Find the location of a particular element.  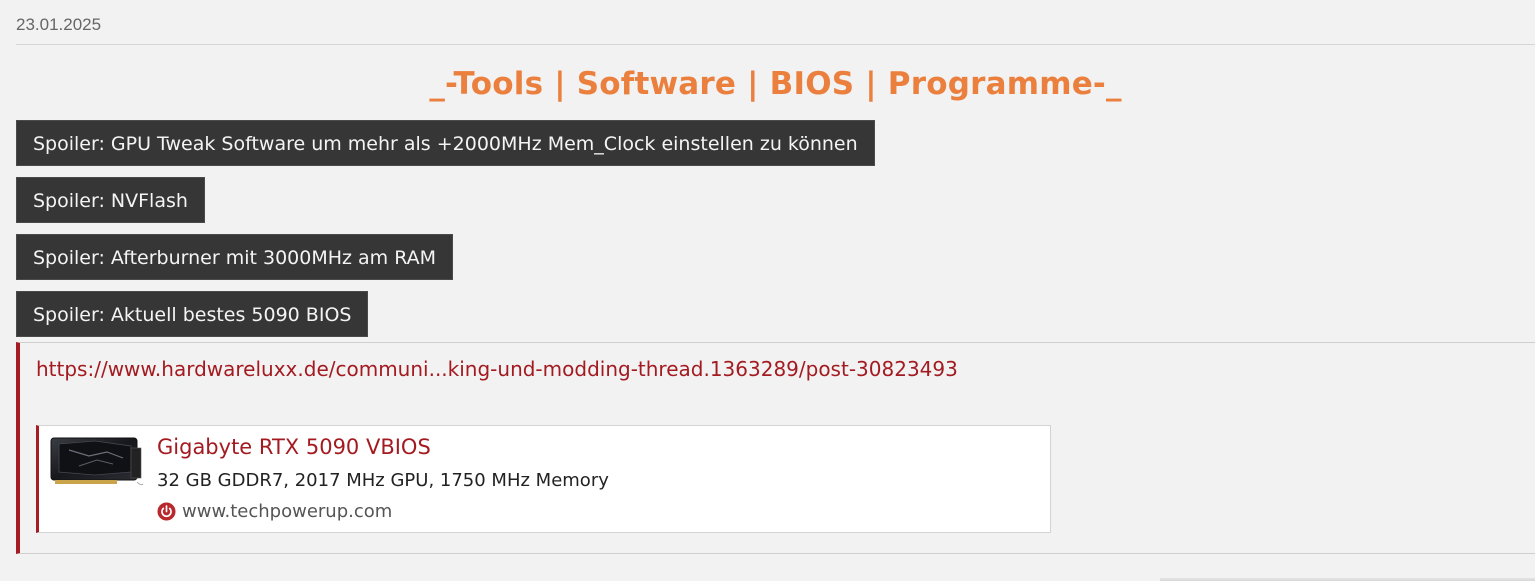

spoiler-button-nvflash: Spoiler: NVFlash is located at coordinates (110, 200).